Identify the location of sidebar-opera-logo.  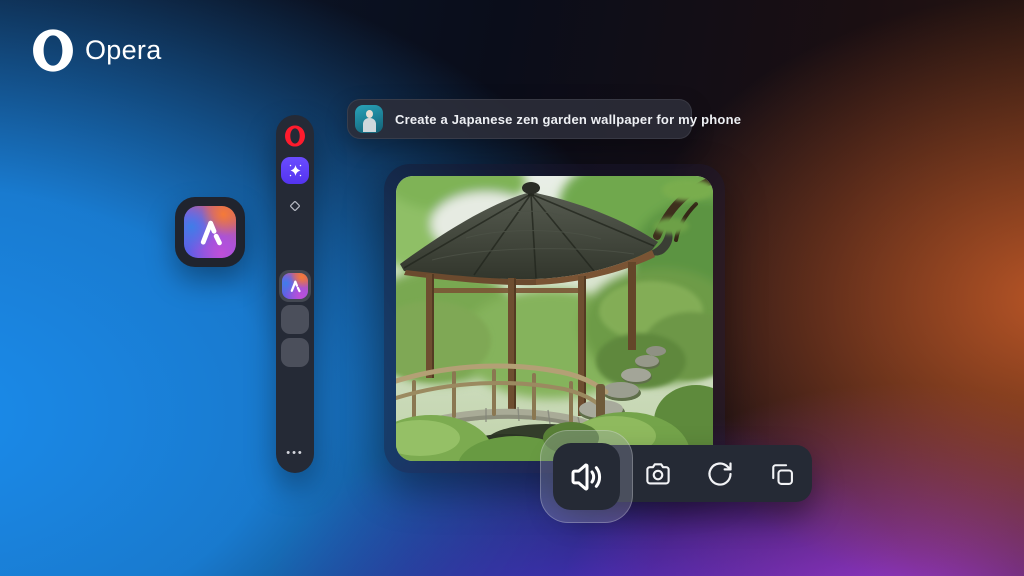
(295, 136).